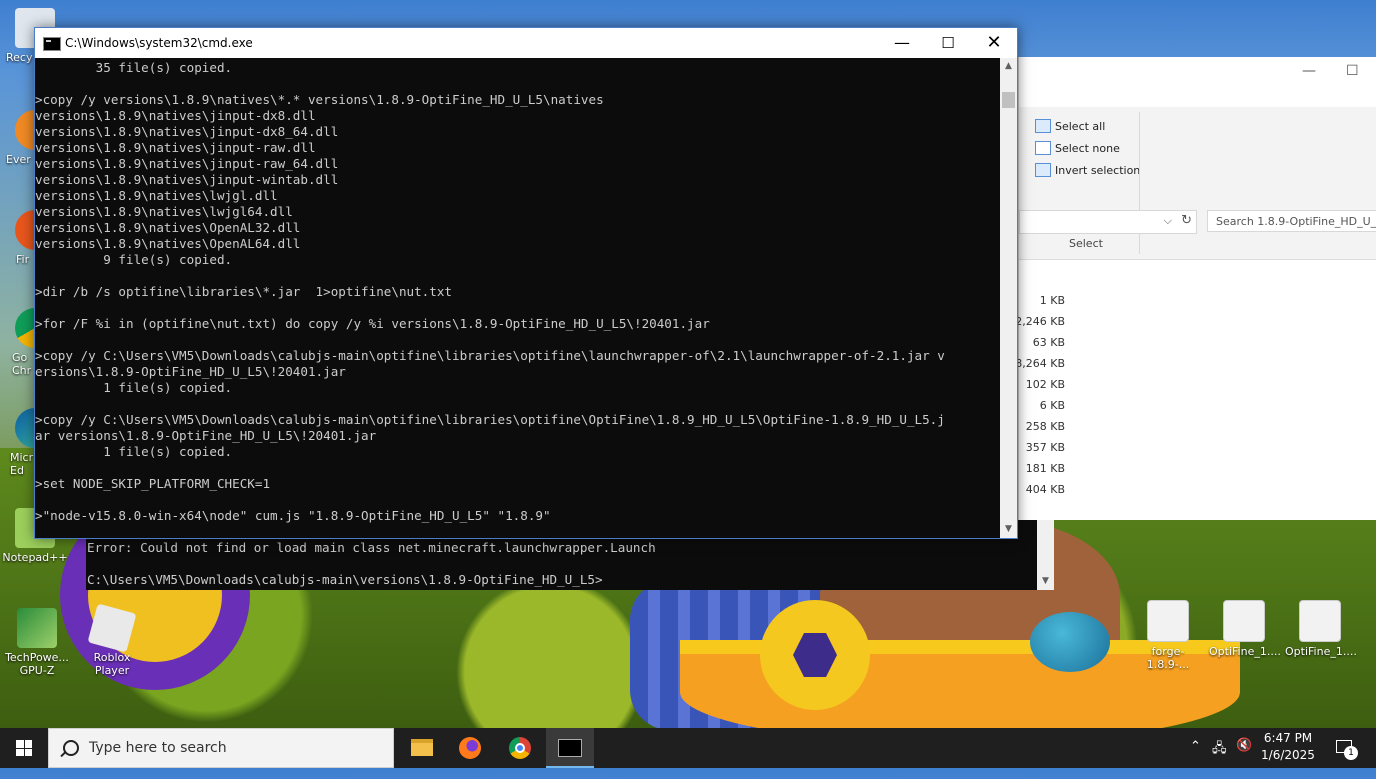 The height and width of the screenshot is (779, 1376). Describe the element at coordinates (815, 655) in the screenshot. I see `wallpaper-wrench` at that location.